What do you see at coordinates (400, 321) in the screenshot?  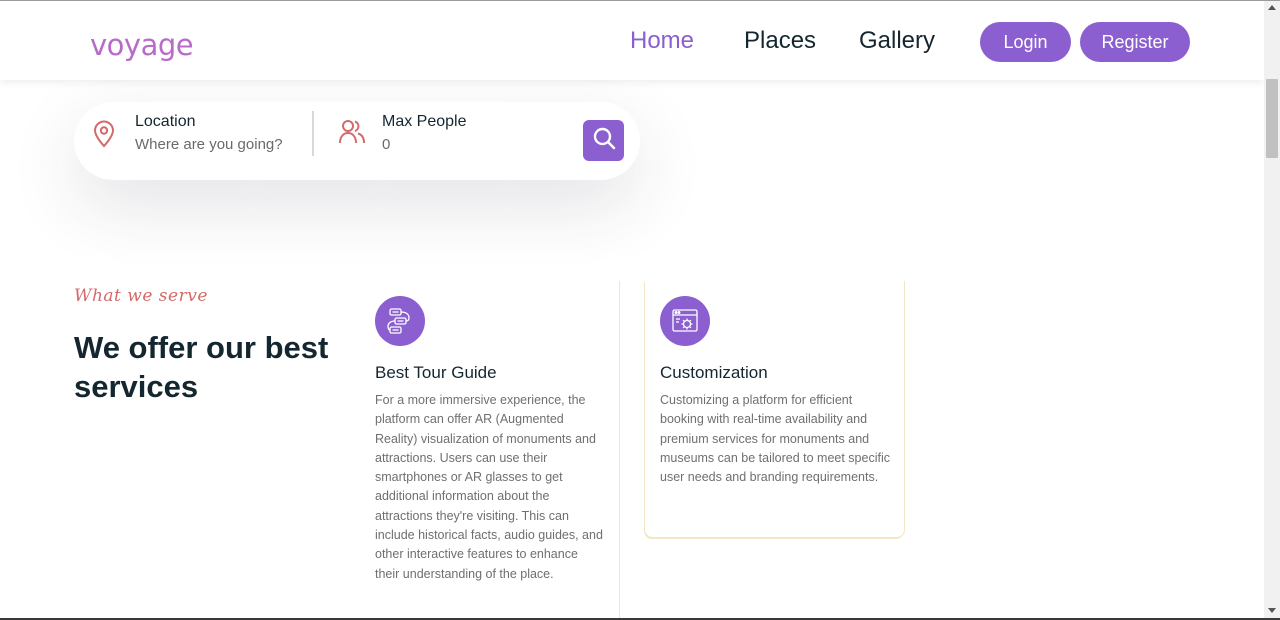 I see `tour-guide-icon` at bounding box center [400, 321].